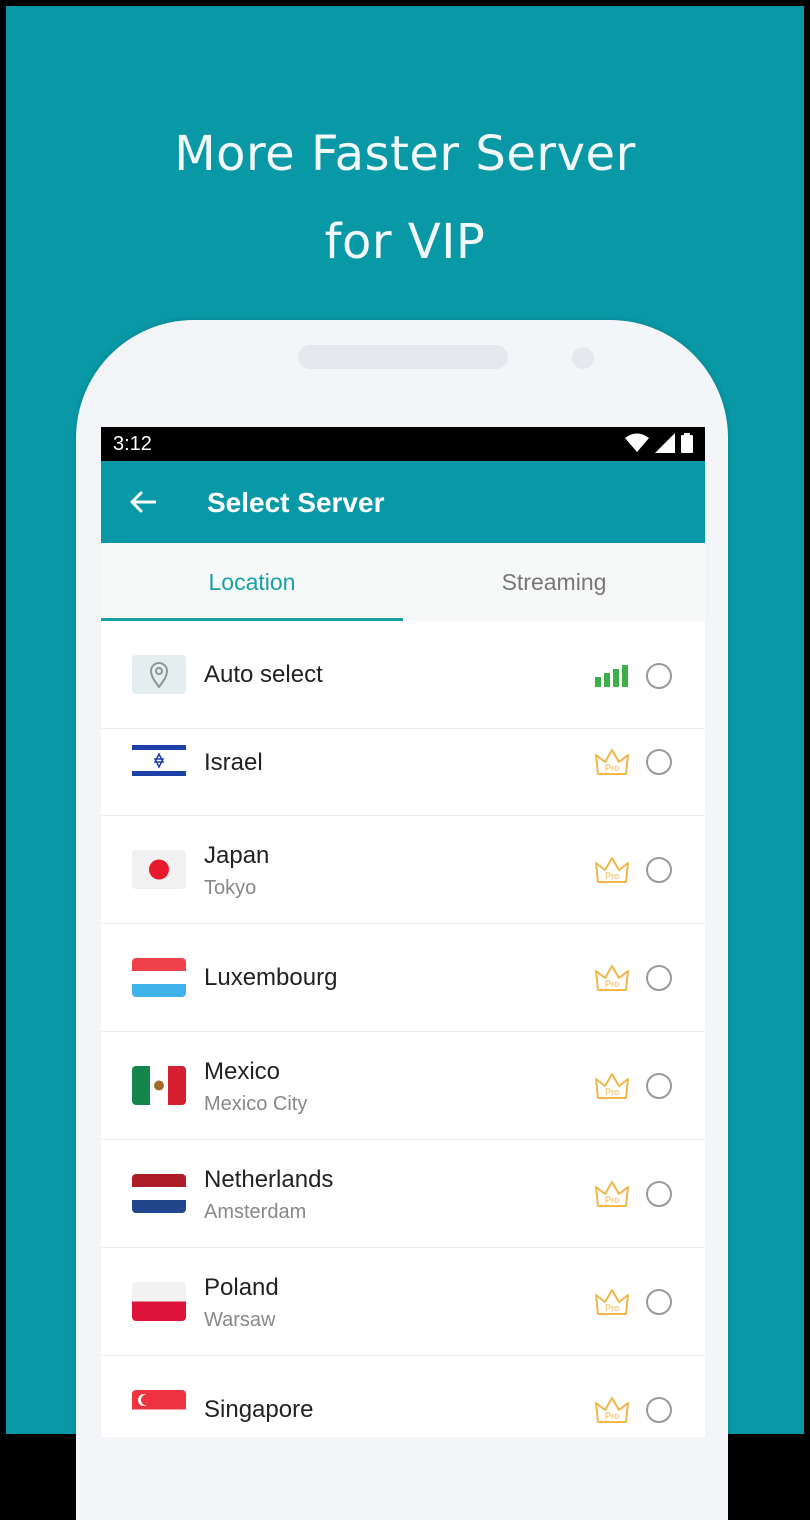 Image resolution: width=810 pixels, height=1520 pixels. I want to click on singapore-flag-icon, so click(159, 1409).